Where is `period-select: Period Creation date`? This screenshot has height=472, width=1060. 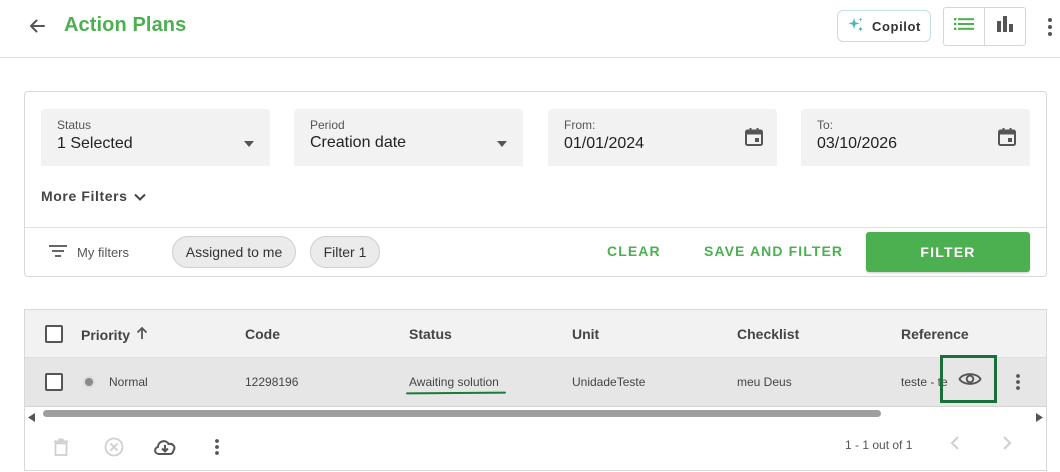
period-select: Period Creation date is located at coordinates (408, 137).